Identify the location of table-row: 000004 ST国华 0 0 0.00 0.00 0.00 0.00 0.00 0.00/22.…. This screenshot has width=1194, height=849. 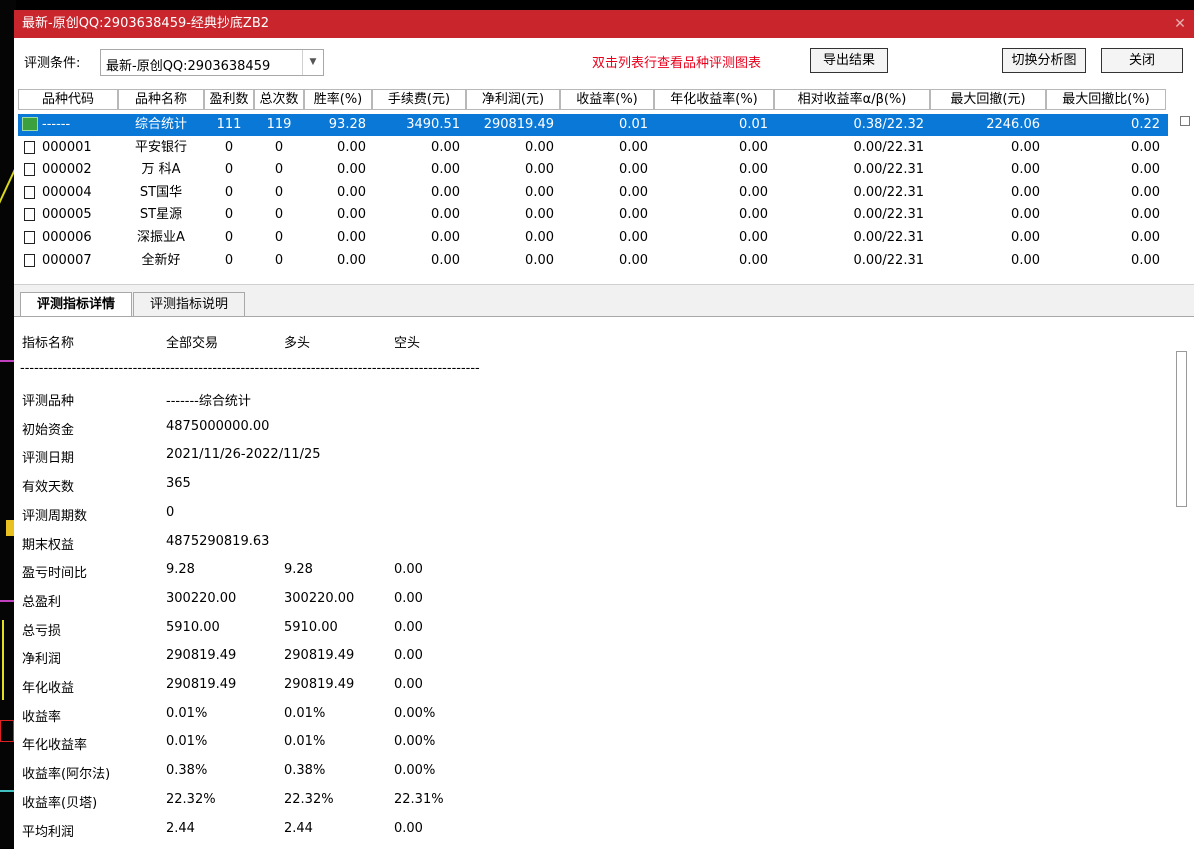
(593, 193).